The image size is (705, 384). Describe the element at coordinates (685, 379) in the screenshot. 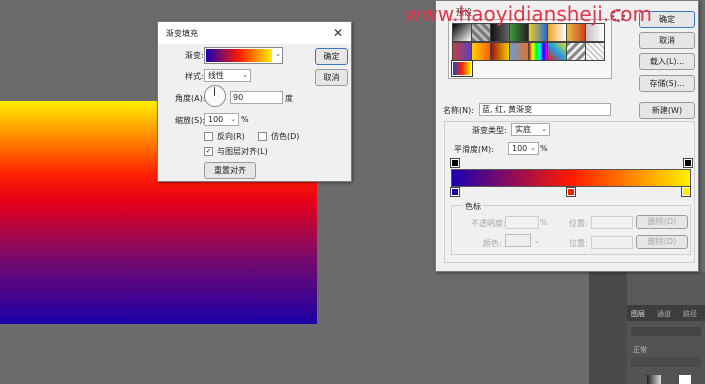

I see `layer-mask-thumbnail` at that location.